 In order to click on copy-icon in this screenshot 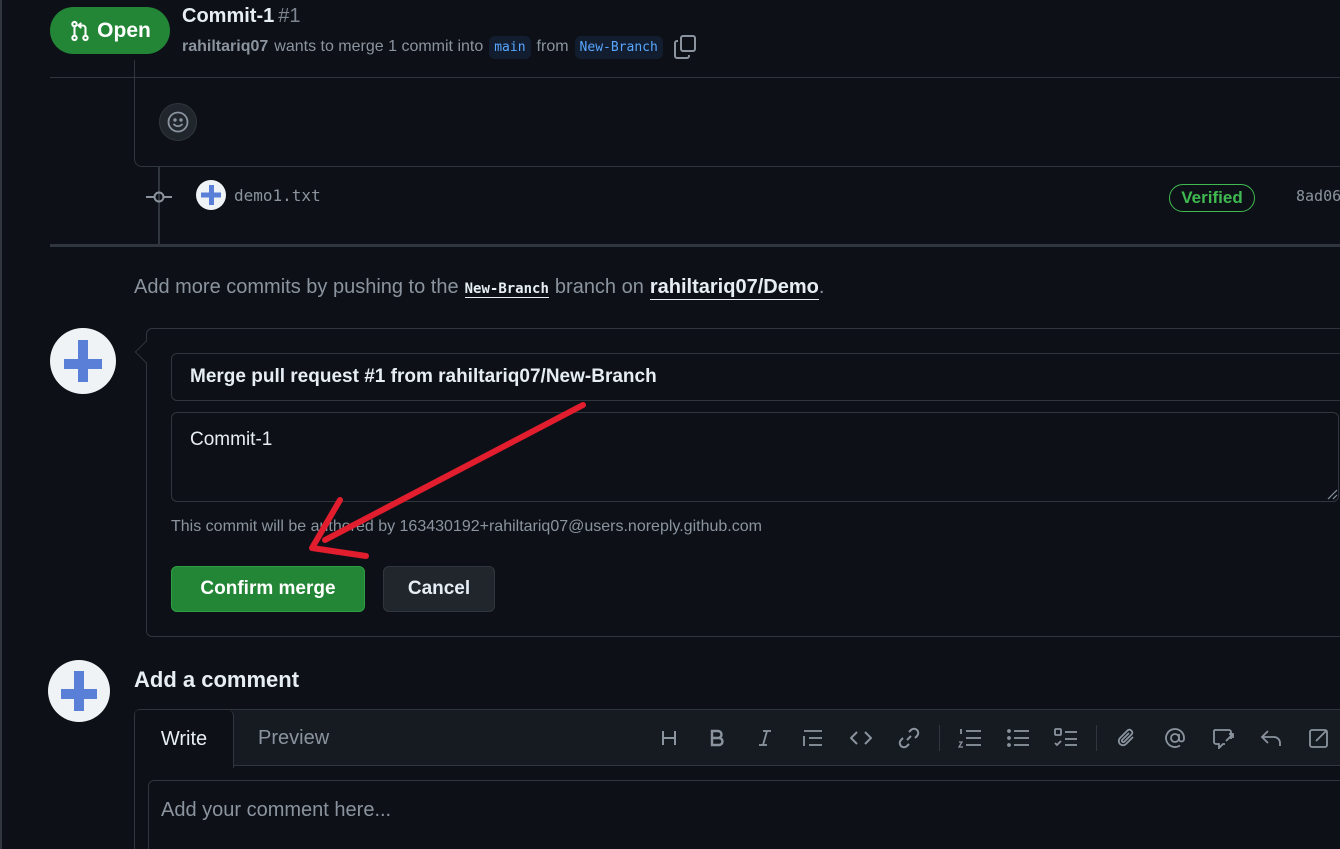, I will do `click(685, 47)`.